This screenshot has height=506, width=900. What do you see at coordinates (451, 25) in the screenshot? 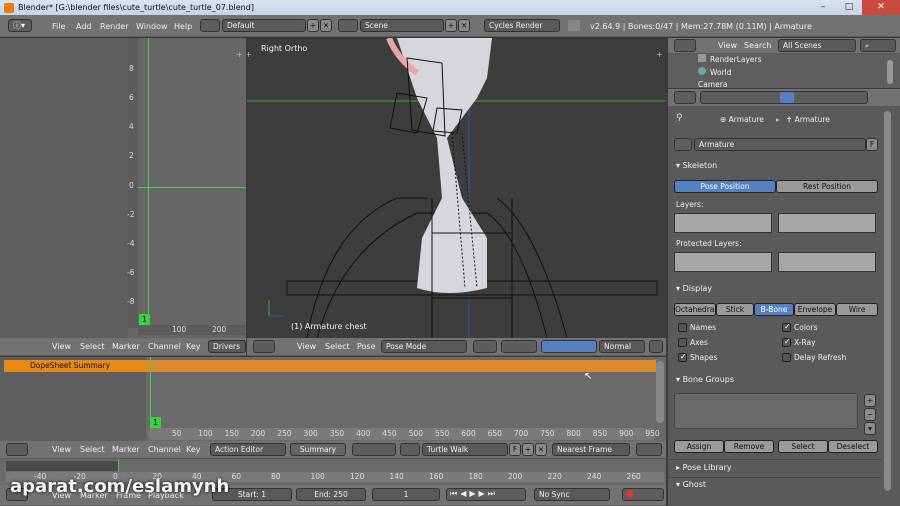
I see `add-scene-button: +` at bounding box center [451, 25].